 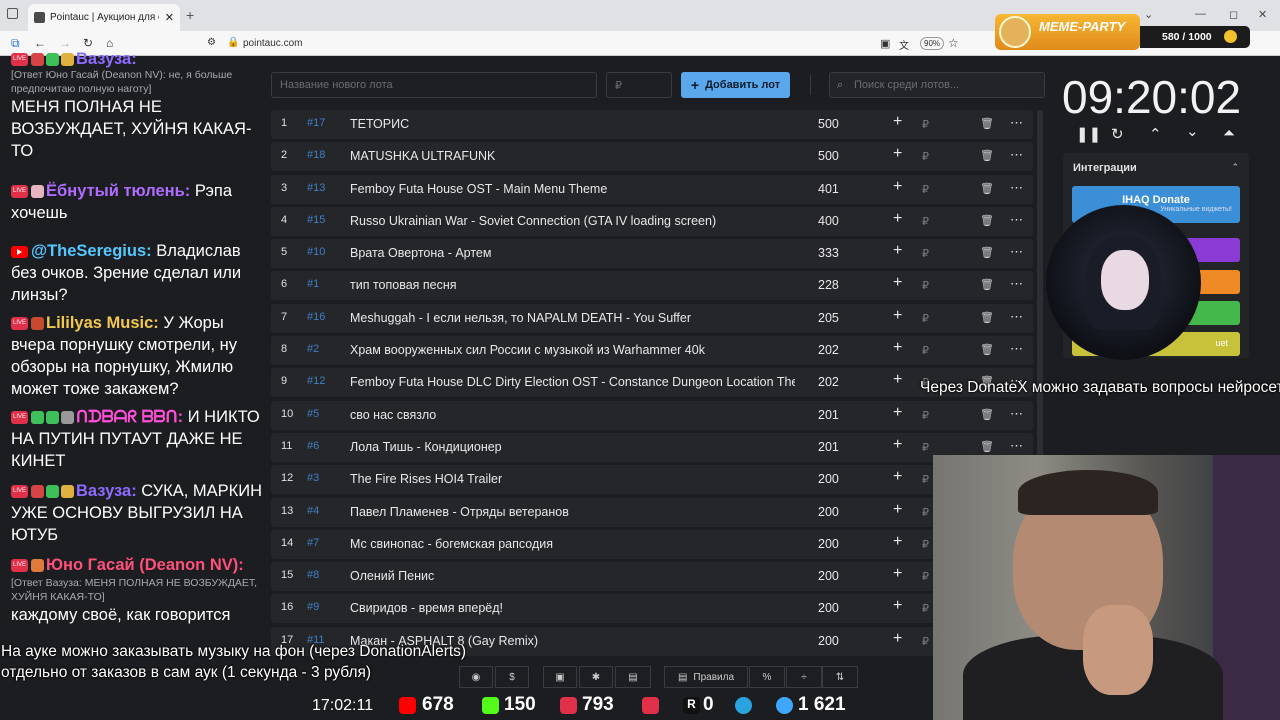 I want to click on lot-row: 1 #17 ТЕТОРИС 500 + ₽ 🗑 ⋯, so click(x=652, y=124).